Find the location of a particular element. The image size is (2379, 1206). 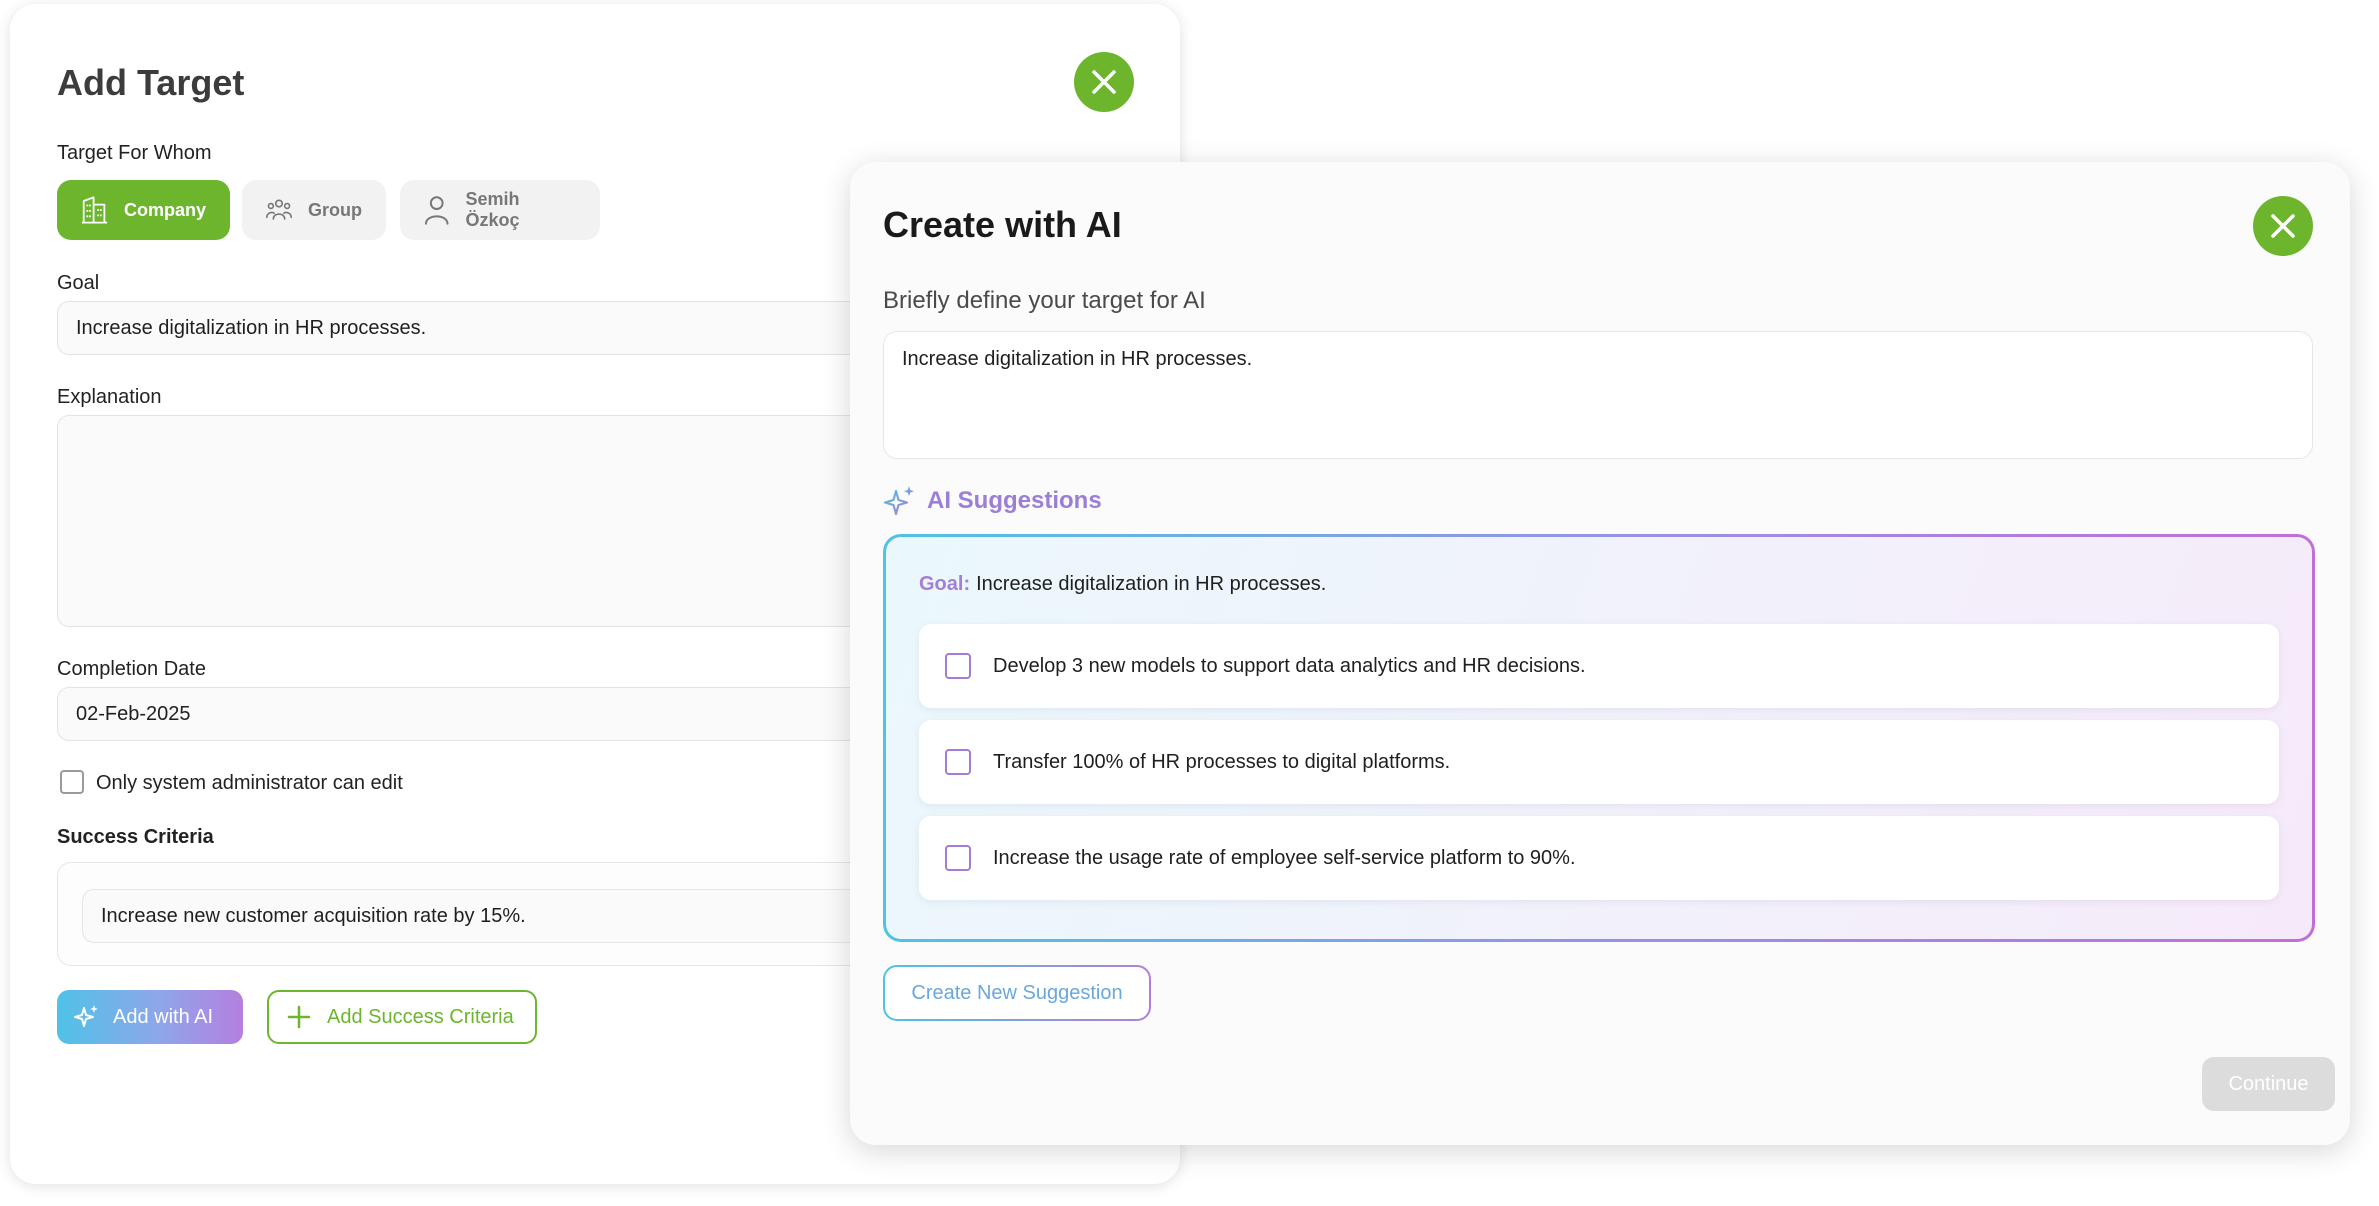

whom-option-label: Company is located at coordinates (164, 209).